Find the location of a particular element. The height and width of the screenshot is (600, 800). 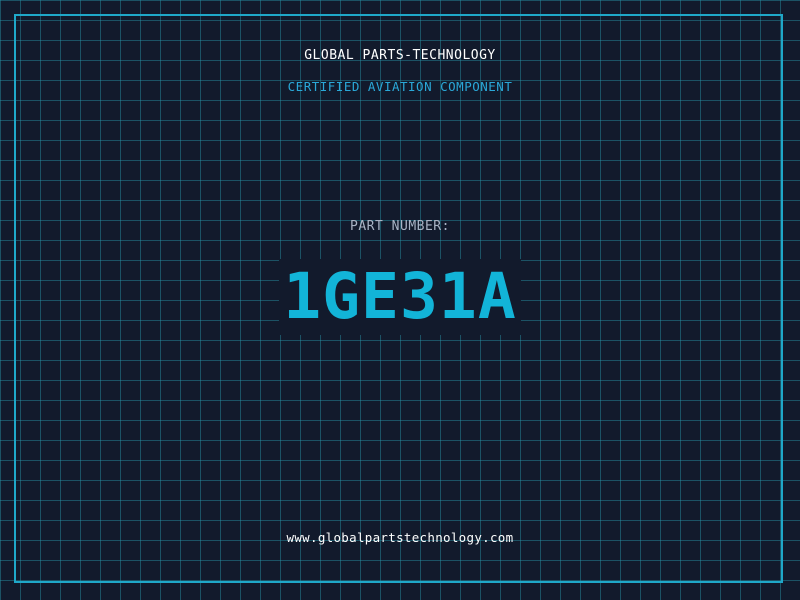

tagline: CERTIFIED AVIATION COMPONENT is located at coordinates (400, 86).